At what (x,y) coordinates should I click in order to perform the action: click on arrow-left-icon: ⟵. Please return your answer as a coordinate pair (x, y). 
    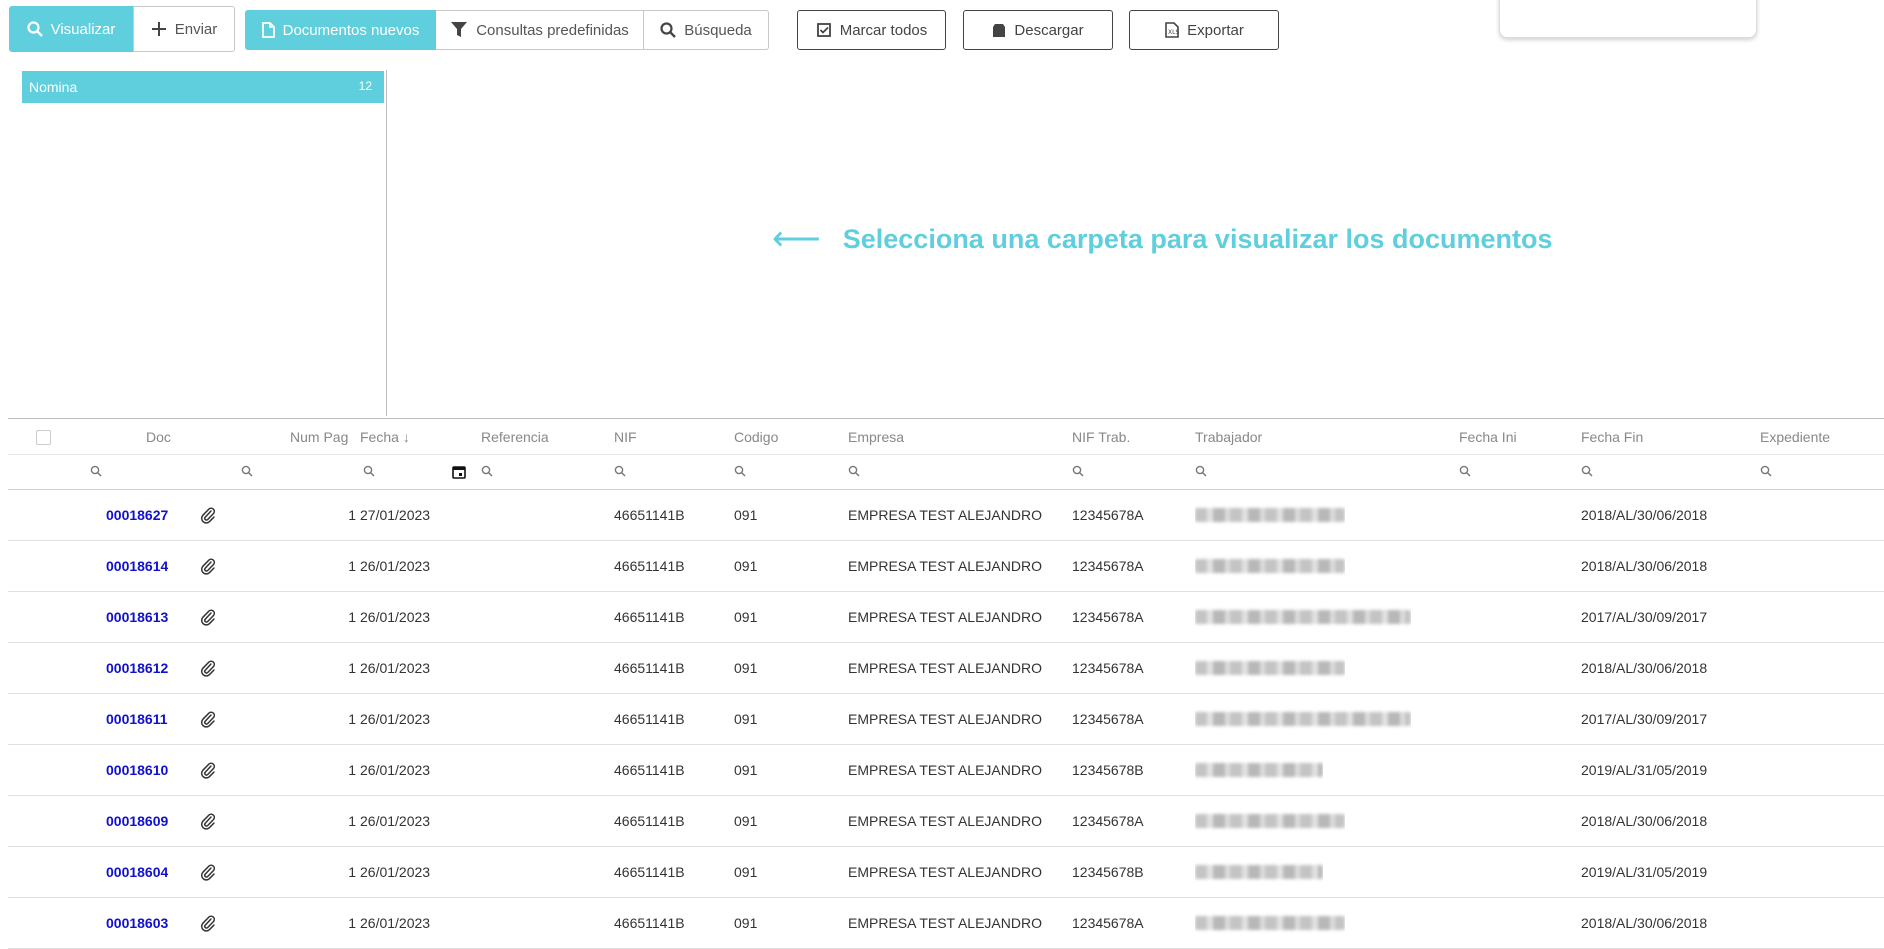
    Looking at the image, I should click on (796, 239).